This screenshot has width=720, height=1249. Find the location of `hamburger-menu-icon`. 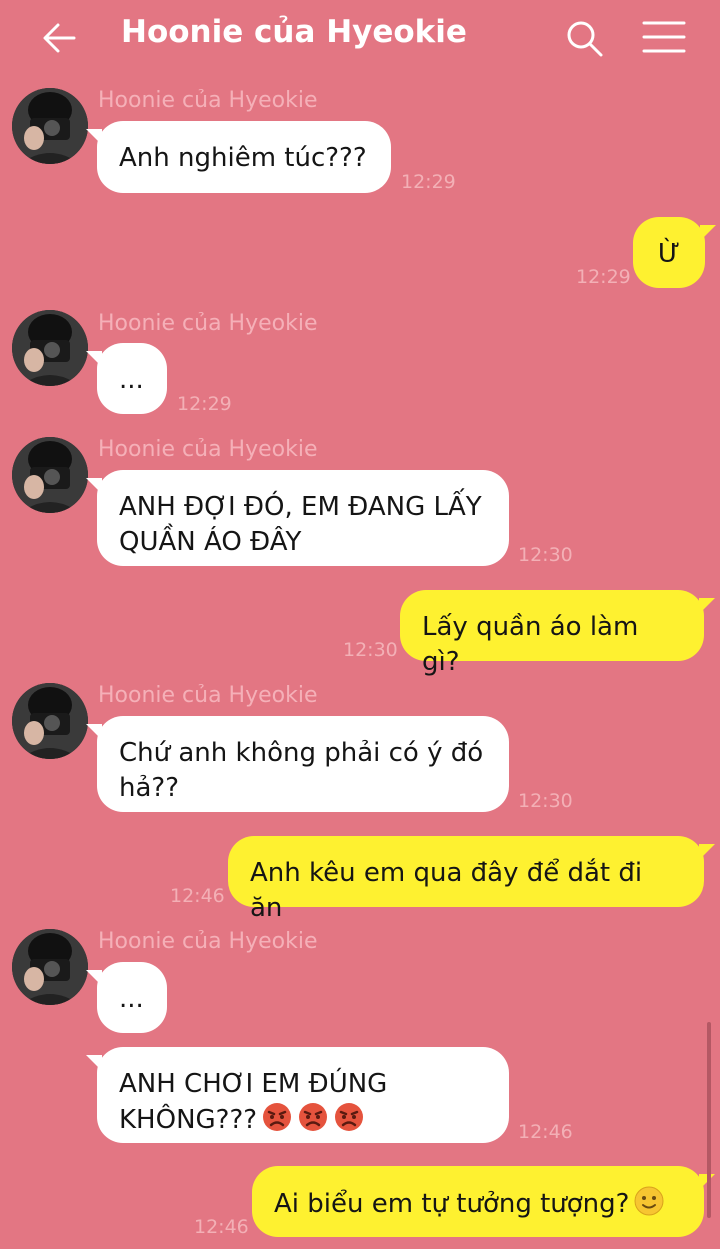

hamburger-menu-icon is located at coordinates (664, 37).